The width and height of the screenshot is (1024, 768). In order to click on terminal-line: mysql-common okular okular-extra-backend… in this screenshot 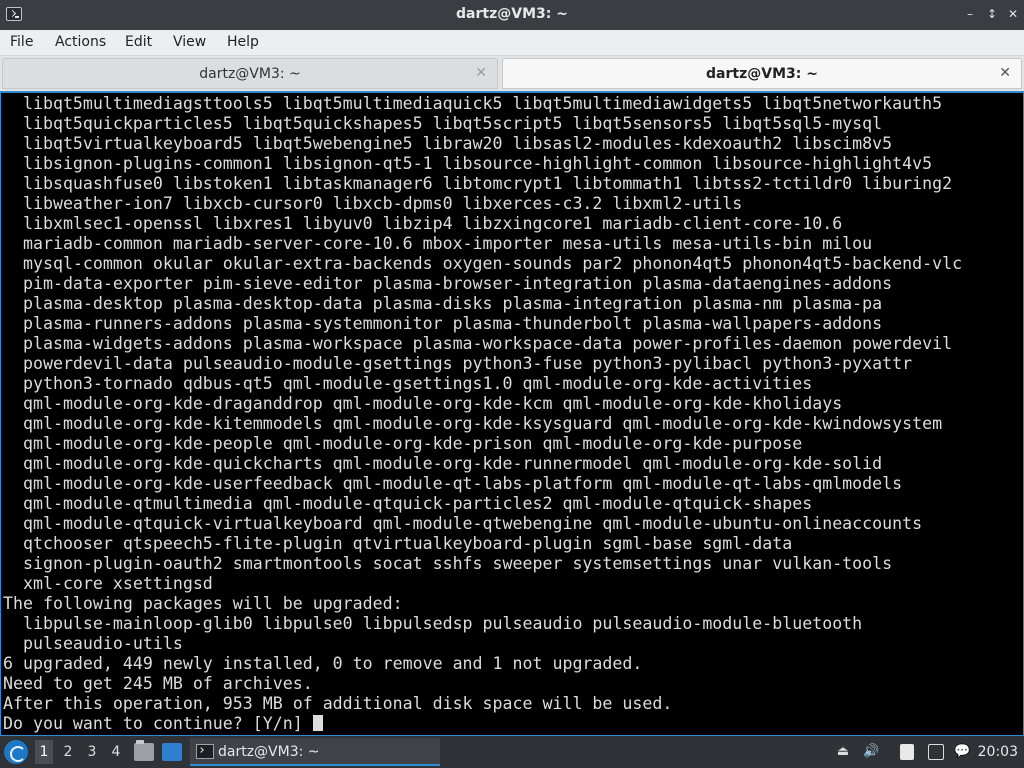, I will do `click(492, 263)`.